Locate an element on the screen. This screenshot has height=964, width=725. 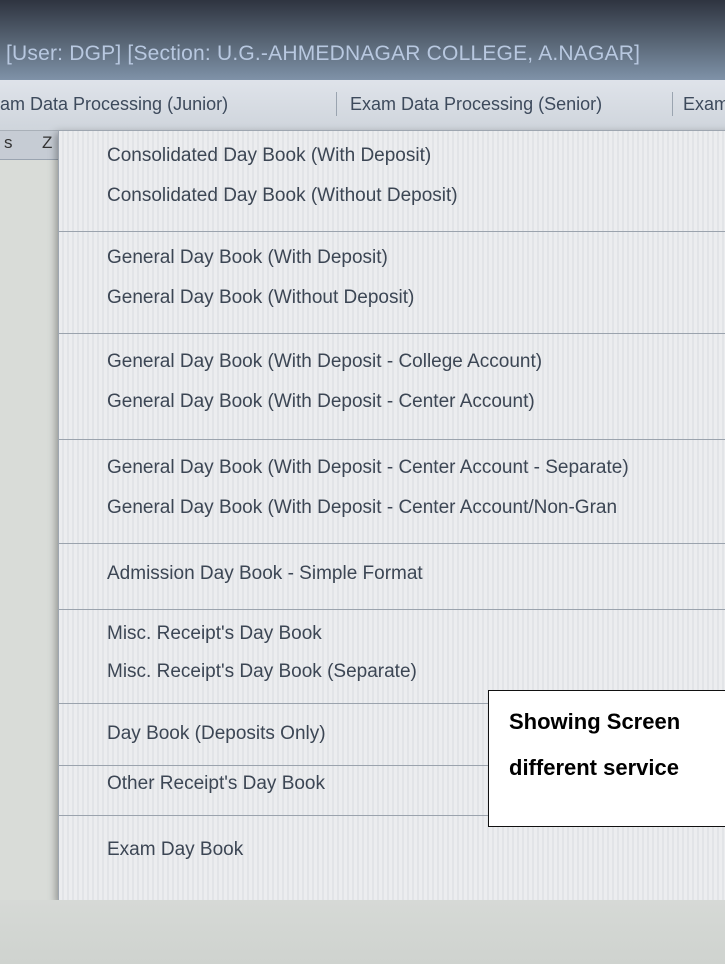
toolbar-item: s is located at coordinates (8, 143).